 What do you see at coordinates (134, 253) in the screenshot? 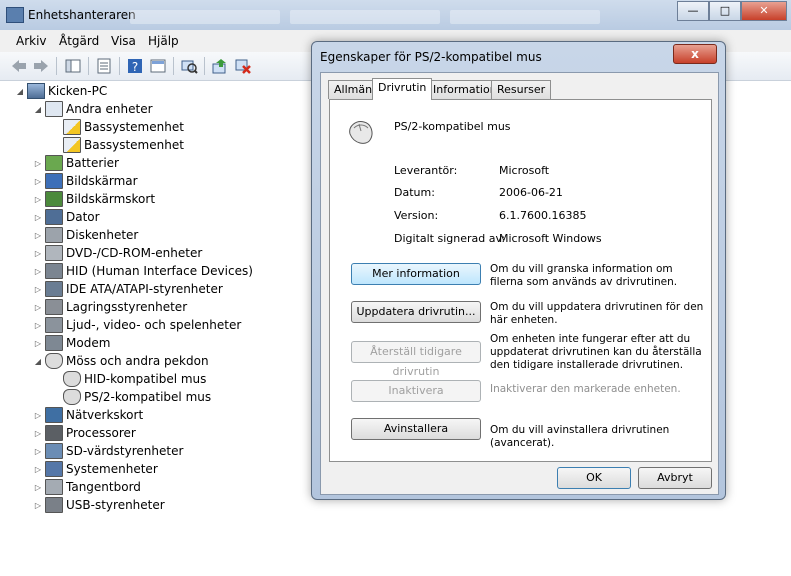
I see `tree-node-label: DVD-/CD-ROM-enheter` at bounding box center [134, 253].